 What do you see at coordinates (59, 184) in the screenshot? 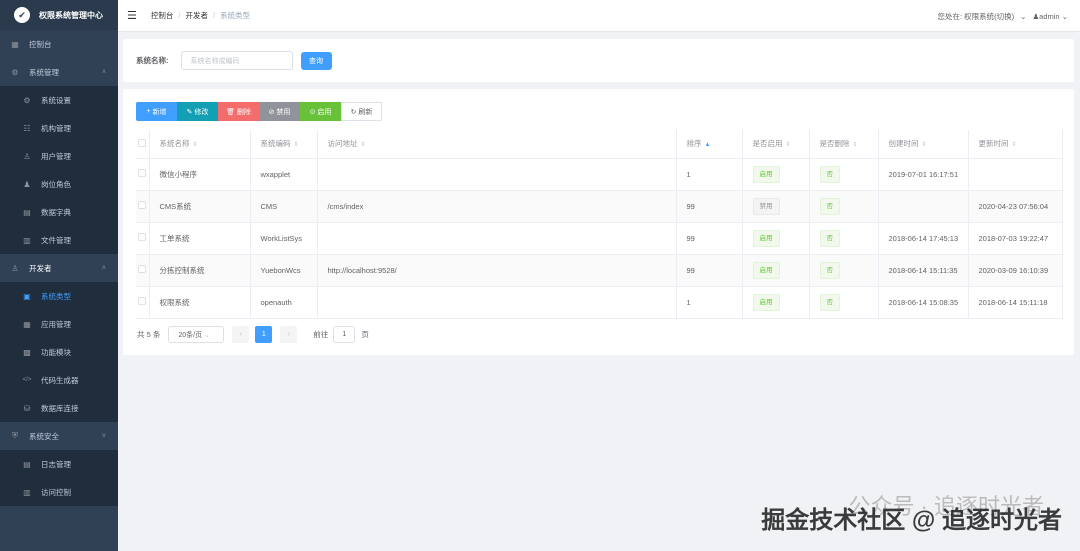
I see `sidebar-item-5: ♟ 岗位角色` at bounding box center [59, 184].